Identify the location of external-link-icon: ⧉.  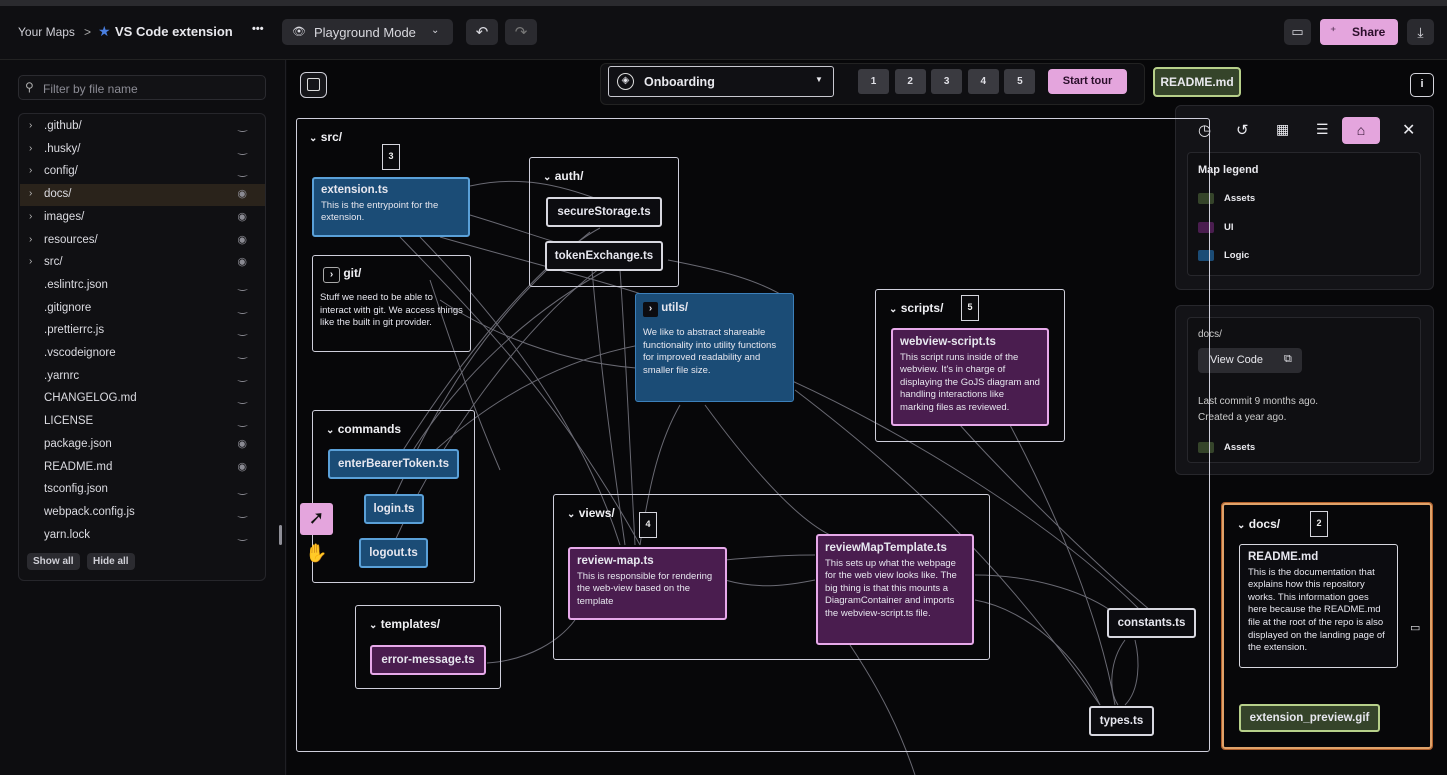
(1288, 359).